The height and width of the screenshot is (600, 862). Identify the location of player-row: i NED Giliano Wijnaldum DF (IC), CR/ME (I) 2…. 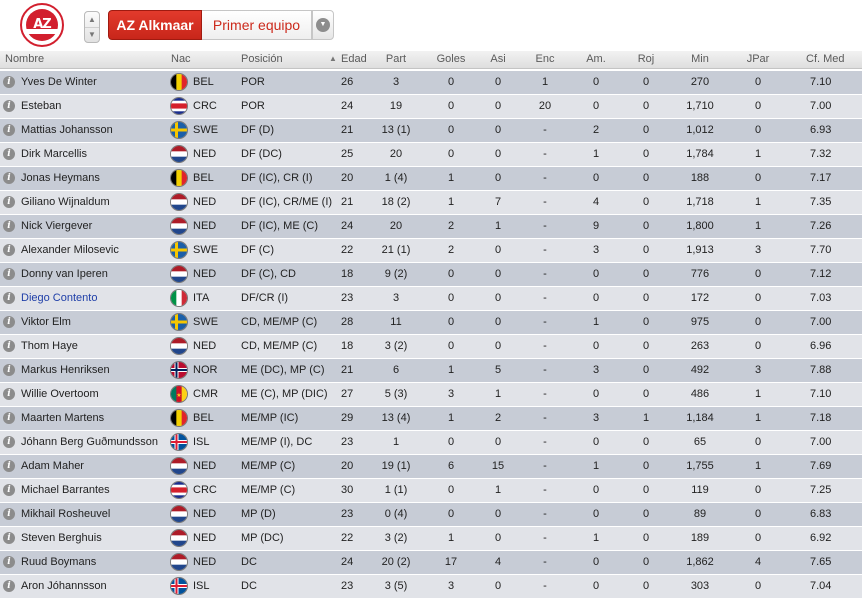
(431, 203).